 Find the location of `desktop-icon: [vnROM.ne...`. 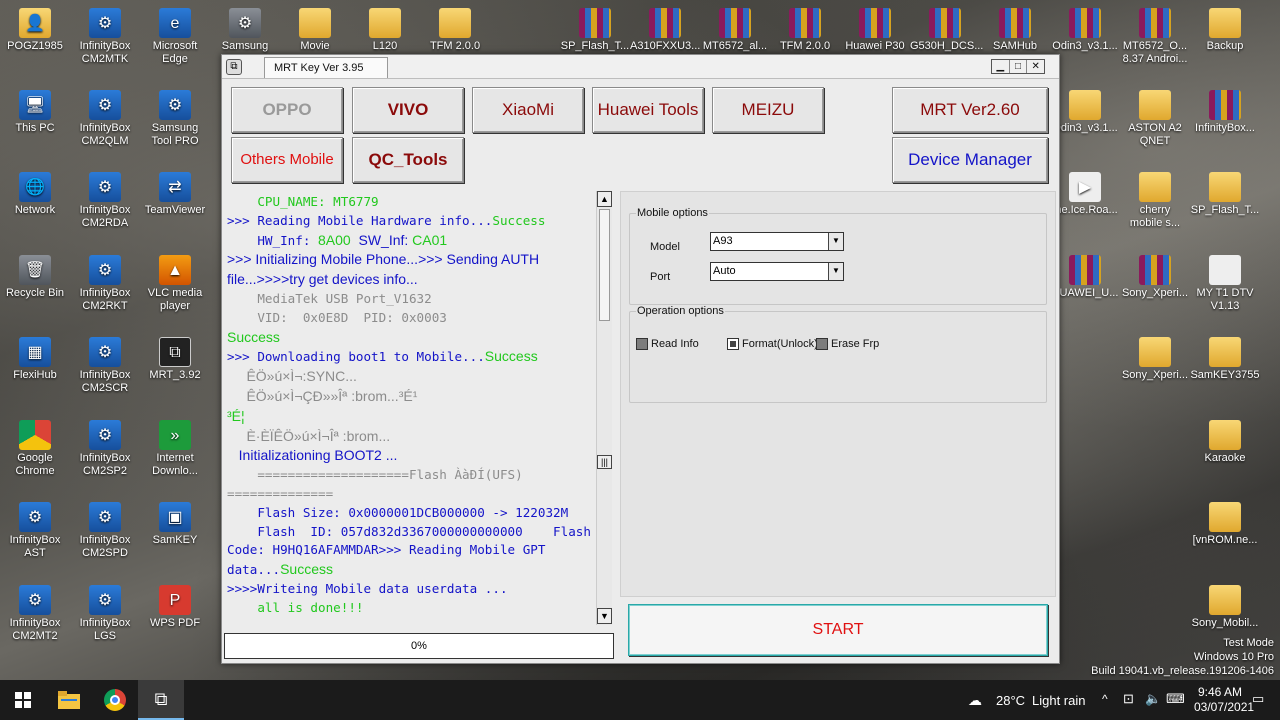

desktop-icon: [vnROM.ne... is located at coordinates (1225, 524).